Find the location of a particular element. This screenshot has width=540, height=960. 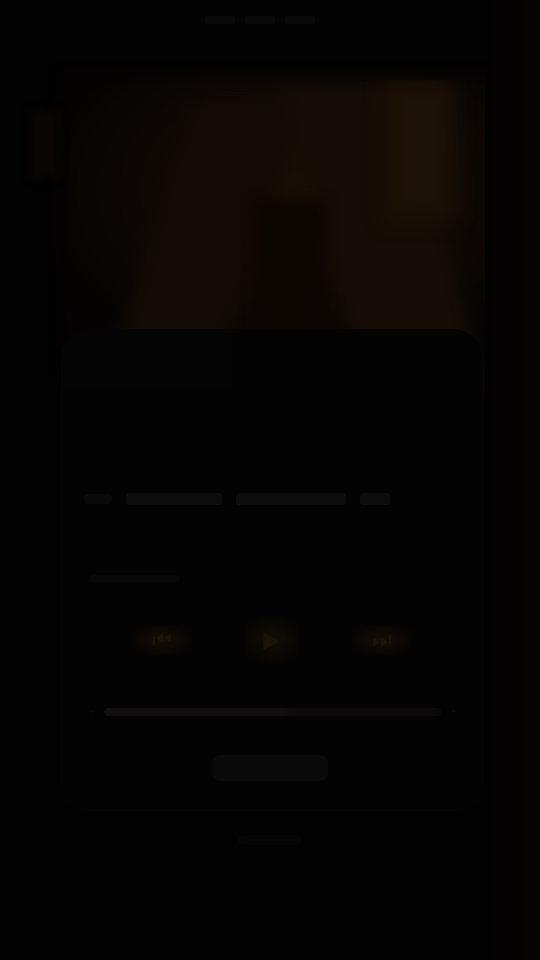

home-indicator is located at coordinates (270, 840).